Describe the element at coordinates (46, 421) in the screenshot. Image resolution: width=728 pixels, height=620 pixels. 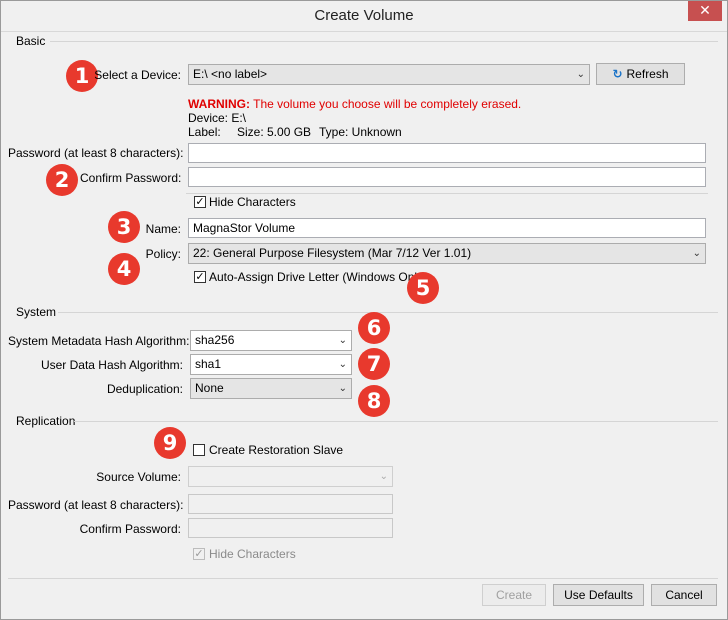
I see `replication-section-label: Replication` at that location.